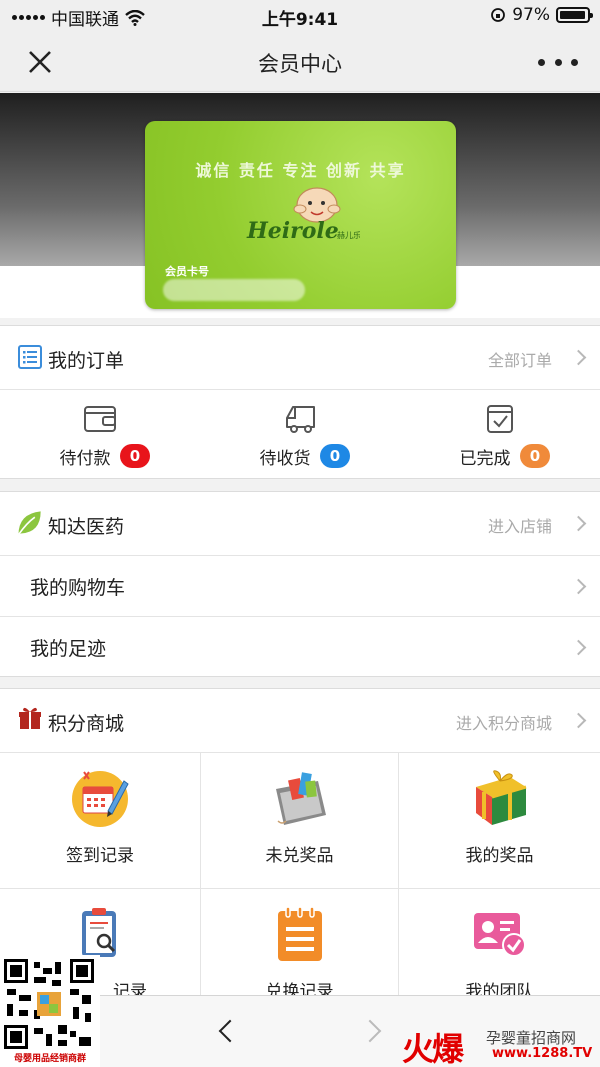 This screenshot has width=600, height=1067. I want to click on gift-icon, so click(30, 718).